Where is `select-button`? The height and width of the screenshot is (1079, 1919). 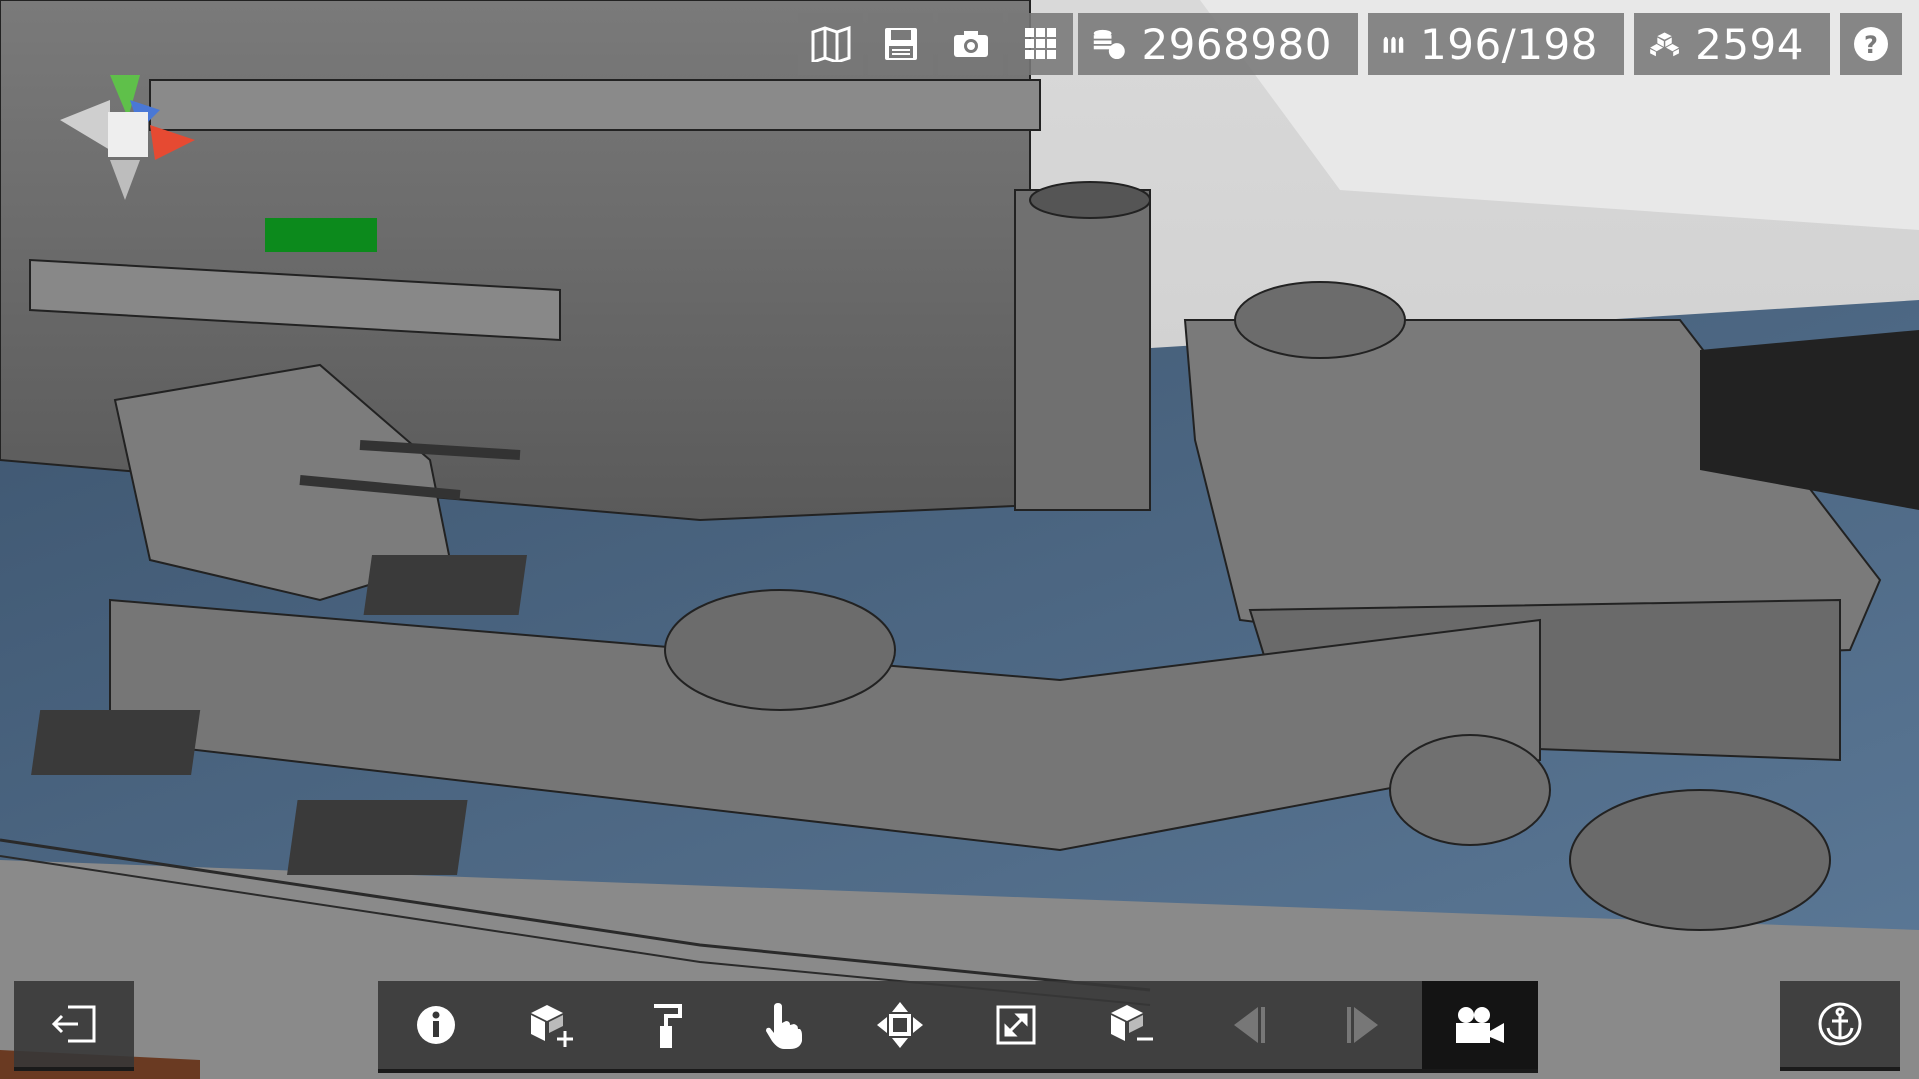 select-button is located at coordinates (784, 1025).